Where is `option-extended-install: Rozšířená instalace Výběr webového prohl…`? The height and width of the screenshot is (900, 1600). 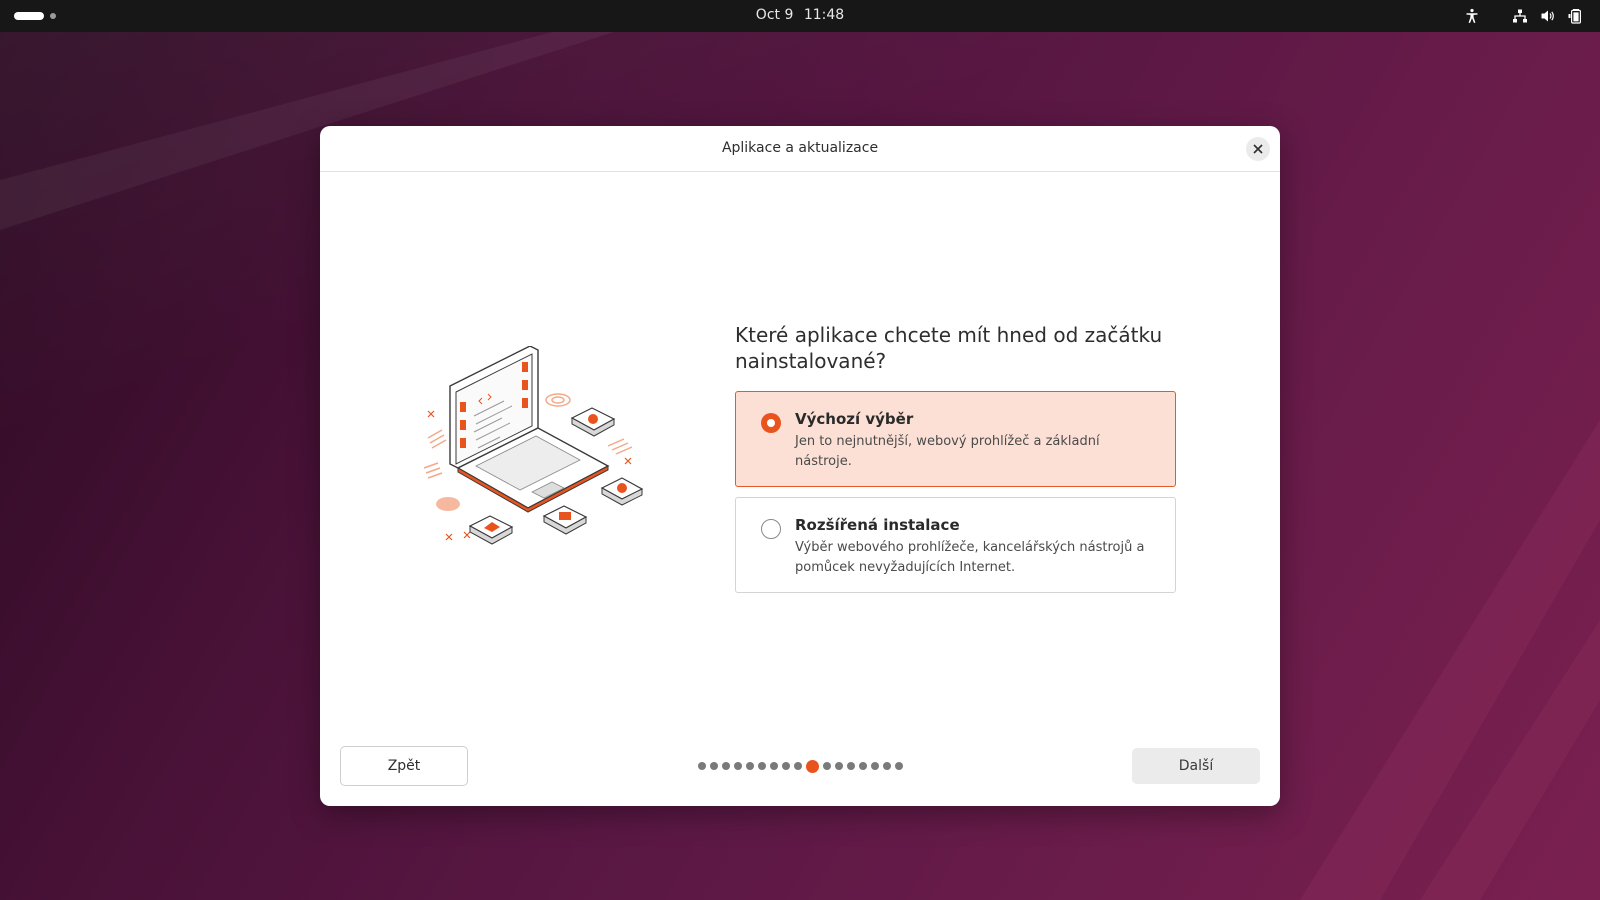
option-extended-install: Rozšířená instalace Výběr webového prohl… is located at coordinates (955, 545).